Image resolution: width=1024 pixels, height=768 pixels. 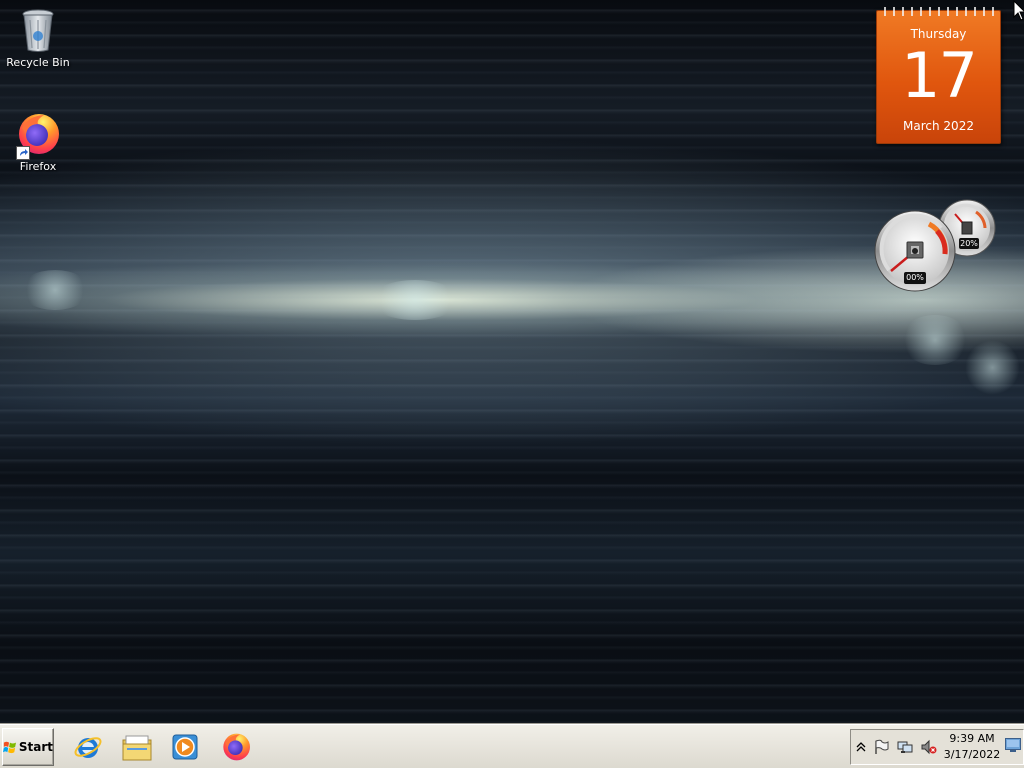 I want to click on desktop-icon-label: Firefox, so click(x=38, y=166).